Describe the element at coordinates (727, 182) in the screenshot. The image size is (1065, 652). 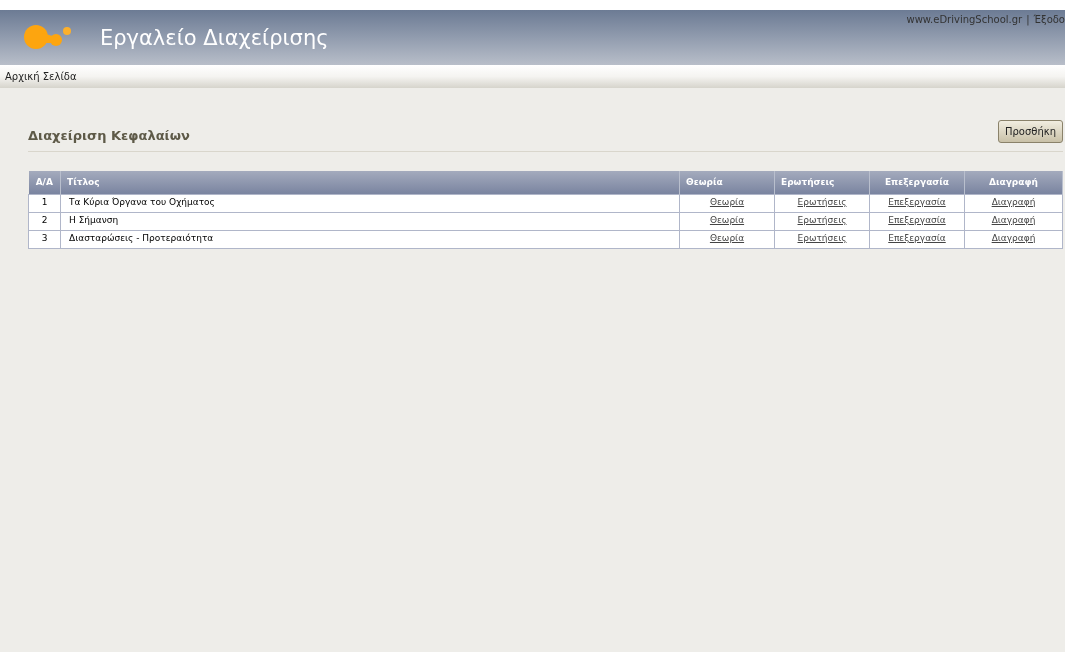
I see `column-header: Θεωρία` at that location.